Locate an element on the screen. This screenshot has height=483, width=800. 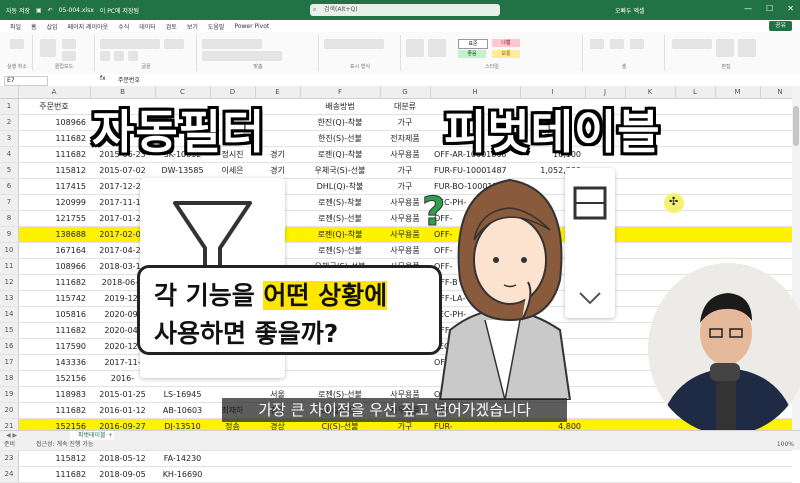
tab-home: 홈 is located at coordinates (34, 26).